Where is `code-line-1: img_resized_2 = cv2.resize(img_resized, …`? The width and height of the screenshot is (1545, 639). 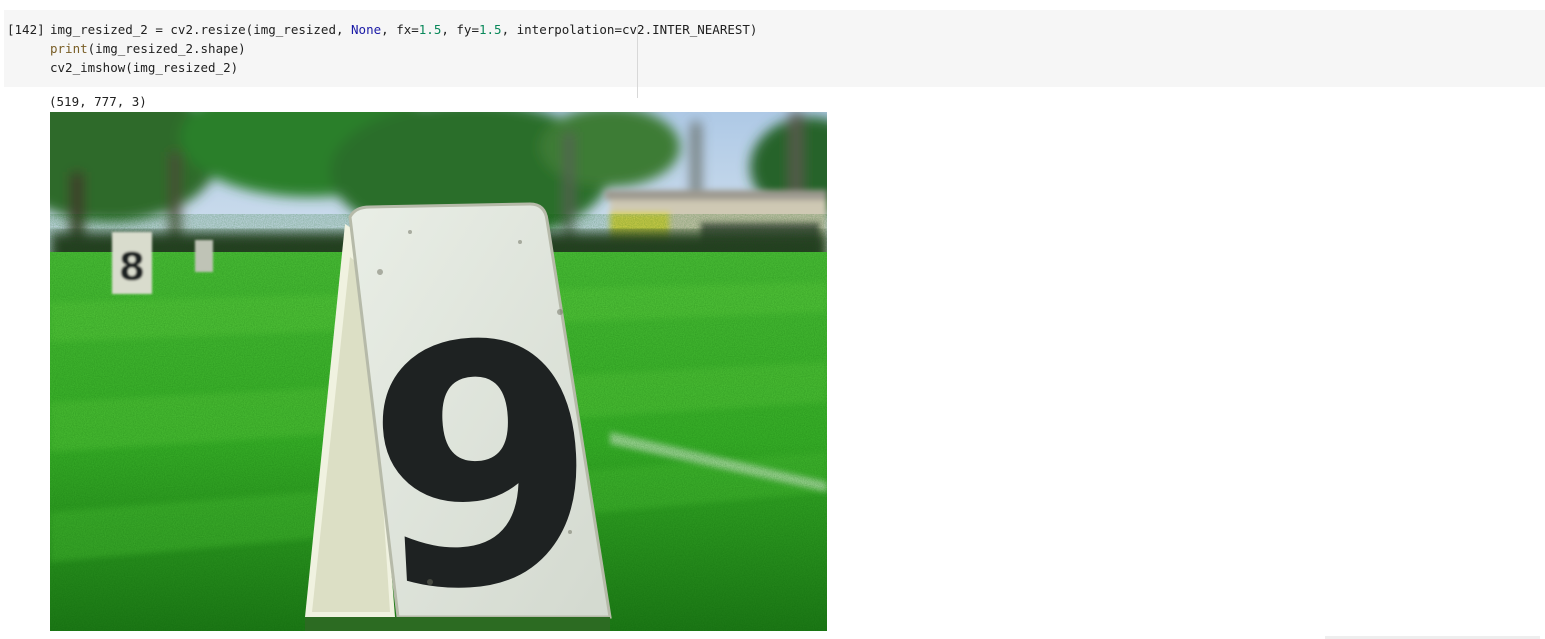
code-line-1: img_resized_2 = cv2.resize(img_resized, … is located at coordinates (403, 29).